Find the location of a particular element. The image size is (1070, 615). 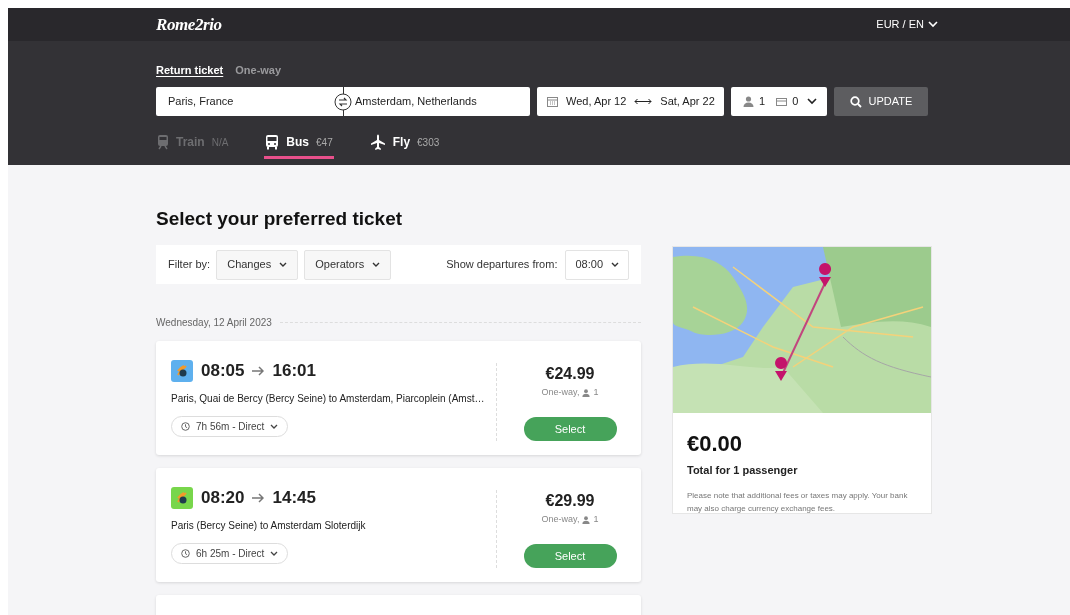

departures-label: Show departures from: is located at coordinates (502, 265).